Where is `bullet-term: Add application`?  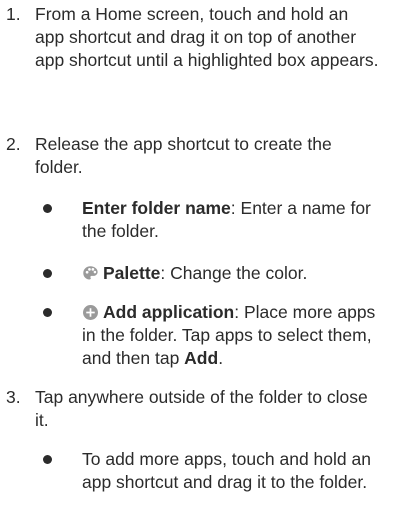 bullet-term: Add application is located at coordinates (169, 312).